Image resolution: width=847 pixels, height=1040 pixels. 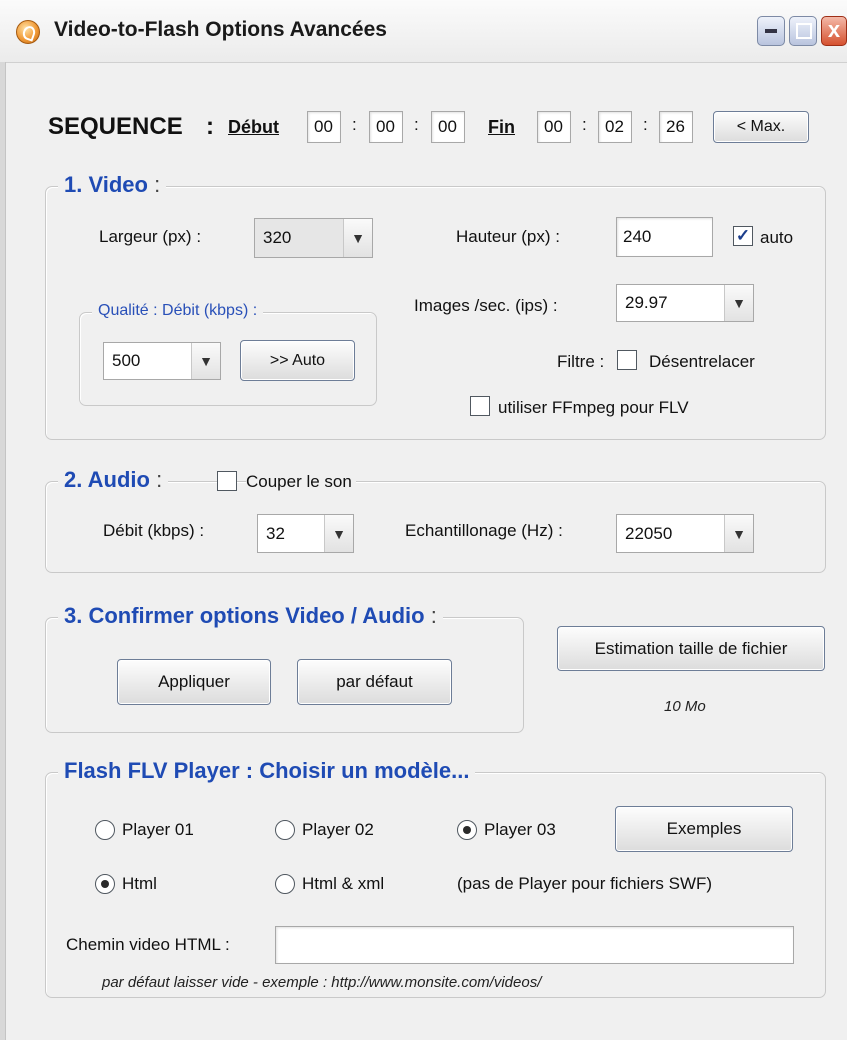 What do you see at coordinates (501, 127) in the screenshot?
I see `end-label: Fin` at bounding box center [501, 127].